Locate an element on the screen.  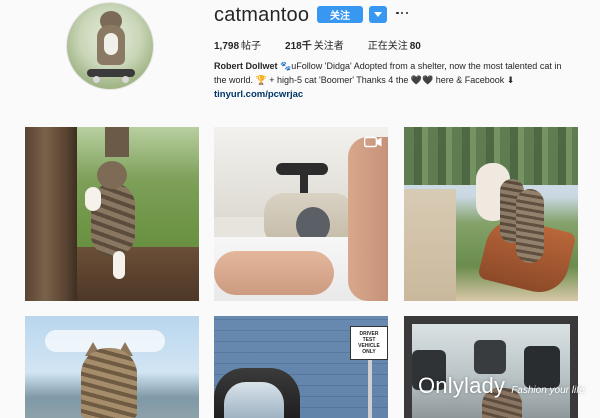
followers-stat: 218千 关注者 is located at coordinates (314, 44).